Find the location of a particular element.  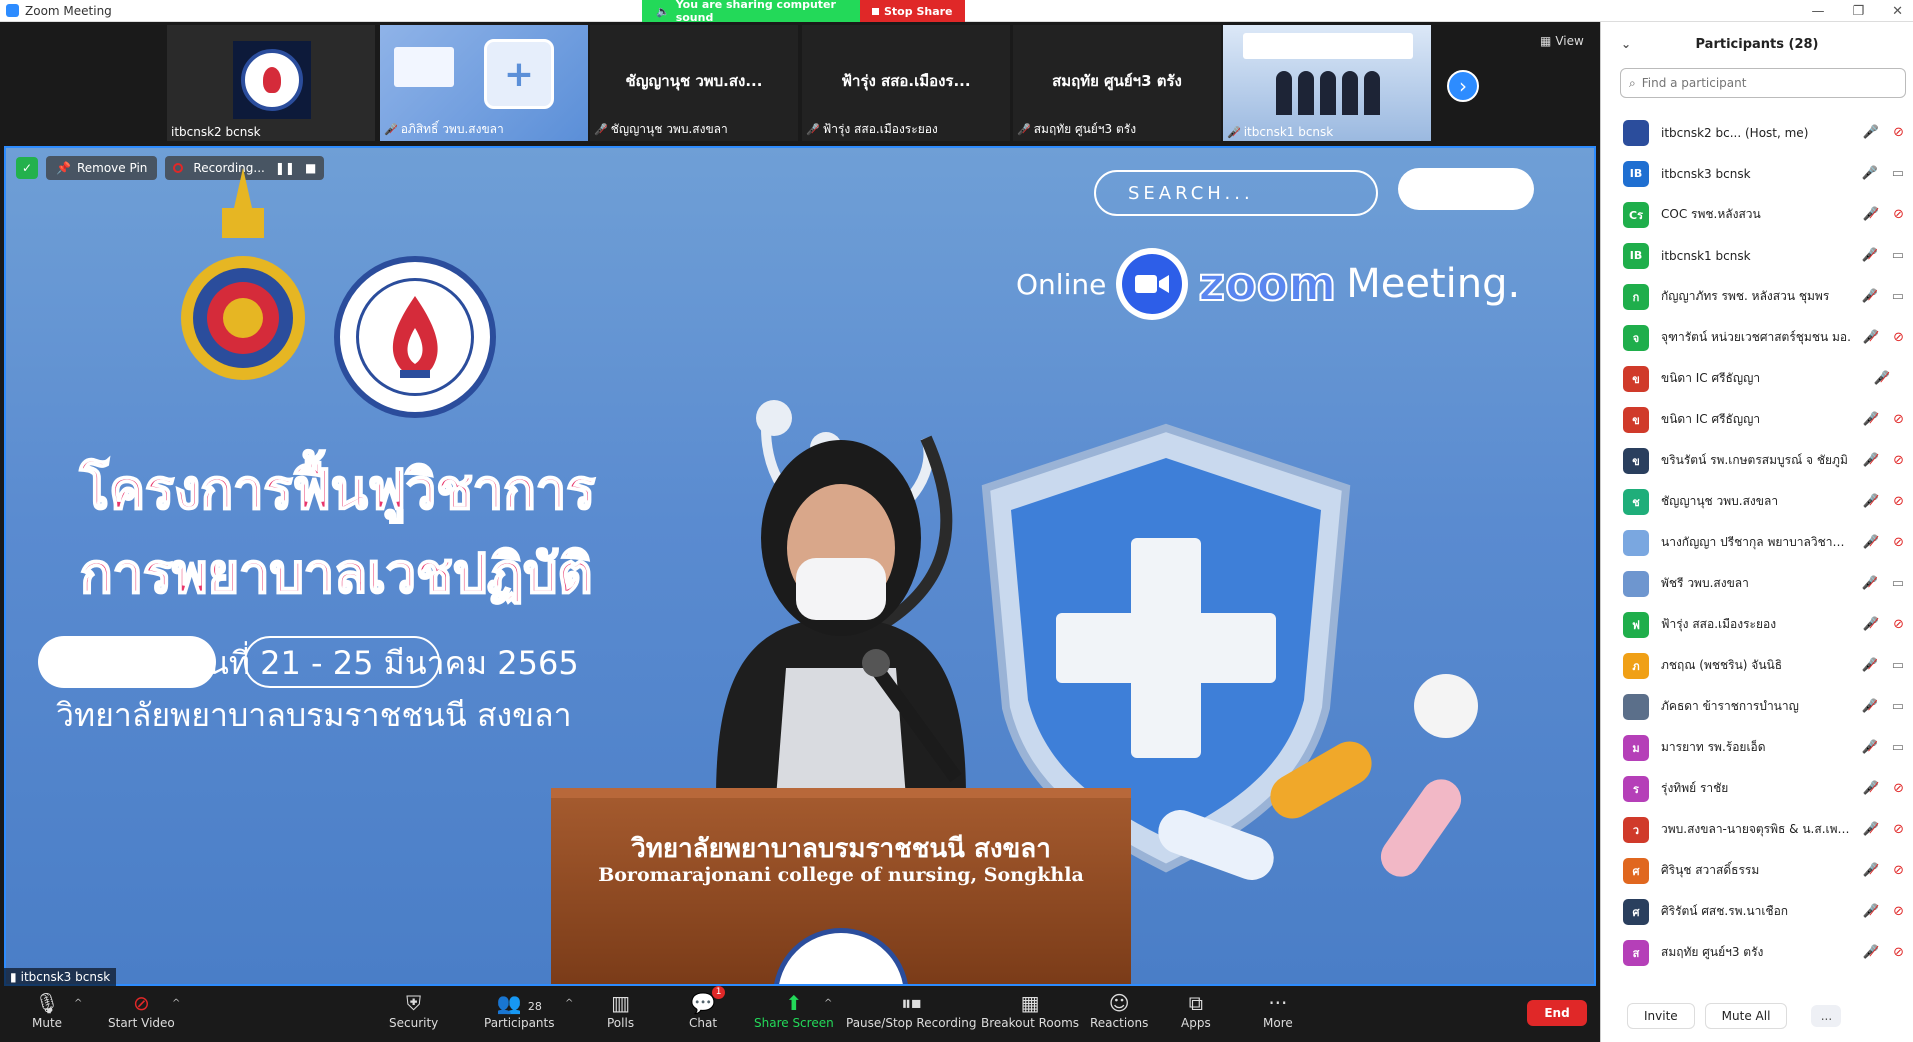

participant-row: พัชรี วพบ.สงขลา 🎤̸ ▭ is located at coordinates (1757, 583).